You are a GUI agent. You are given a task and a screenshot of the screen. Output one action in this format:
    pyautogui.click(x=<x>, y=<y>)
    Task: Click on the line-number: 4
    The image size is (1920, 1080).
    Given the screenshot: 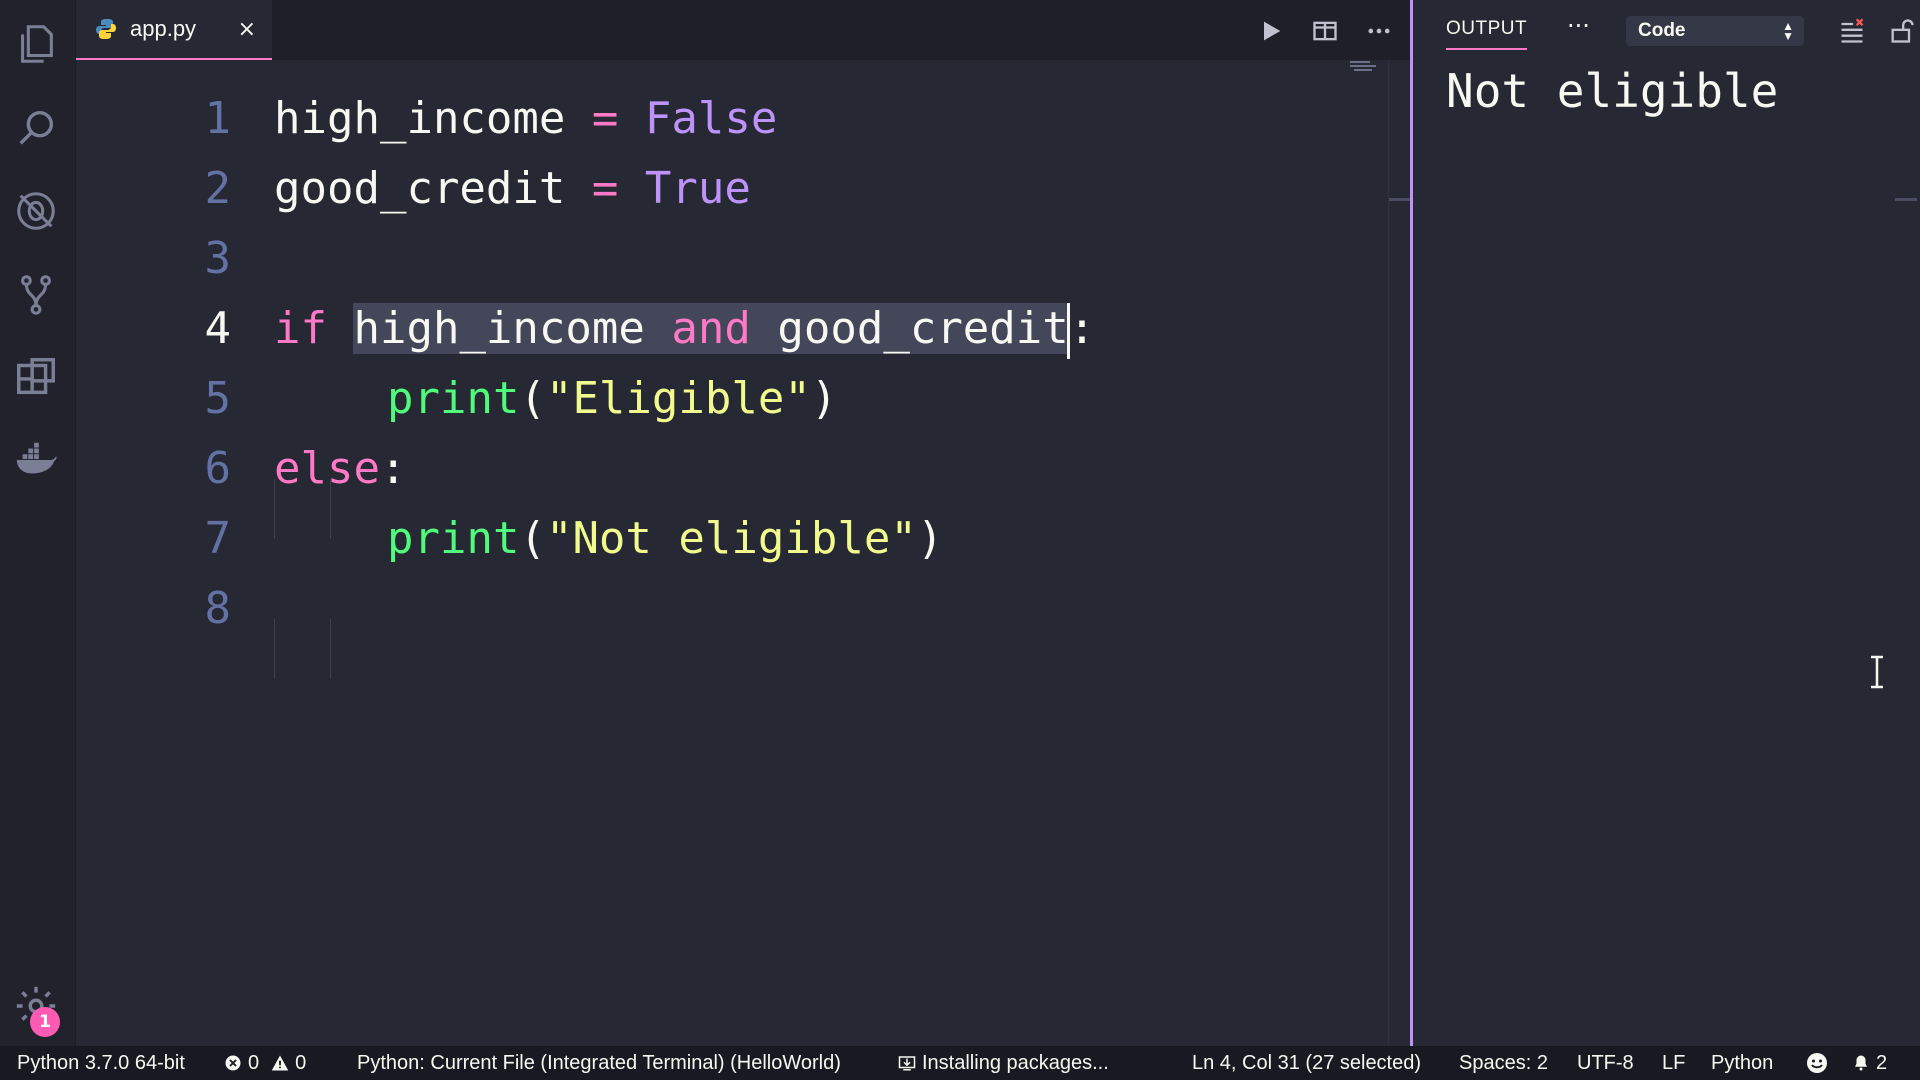 What is the action you would take?
    pyautogui.click(x=218, y=328)
    